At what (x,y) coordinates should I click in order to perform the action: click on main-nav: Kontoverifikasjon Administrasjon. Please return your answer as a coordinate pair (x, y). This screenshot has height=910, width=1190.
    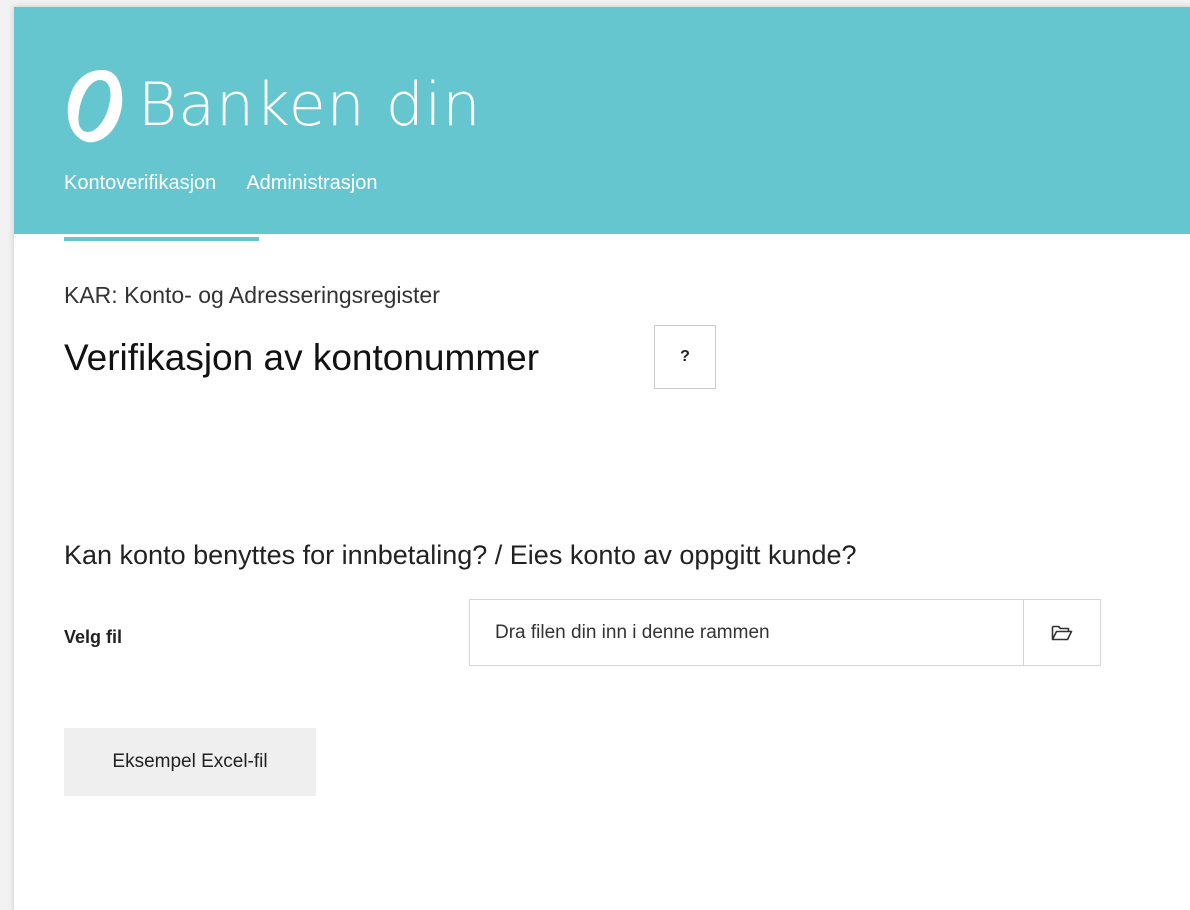
    Looking at the image, I should click on (220, 183).